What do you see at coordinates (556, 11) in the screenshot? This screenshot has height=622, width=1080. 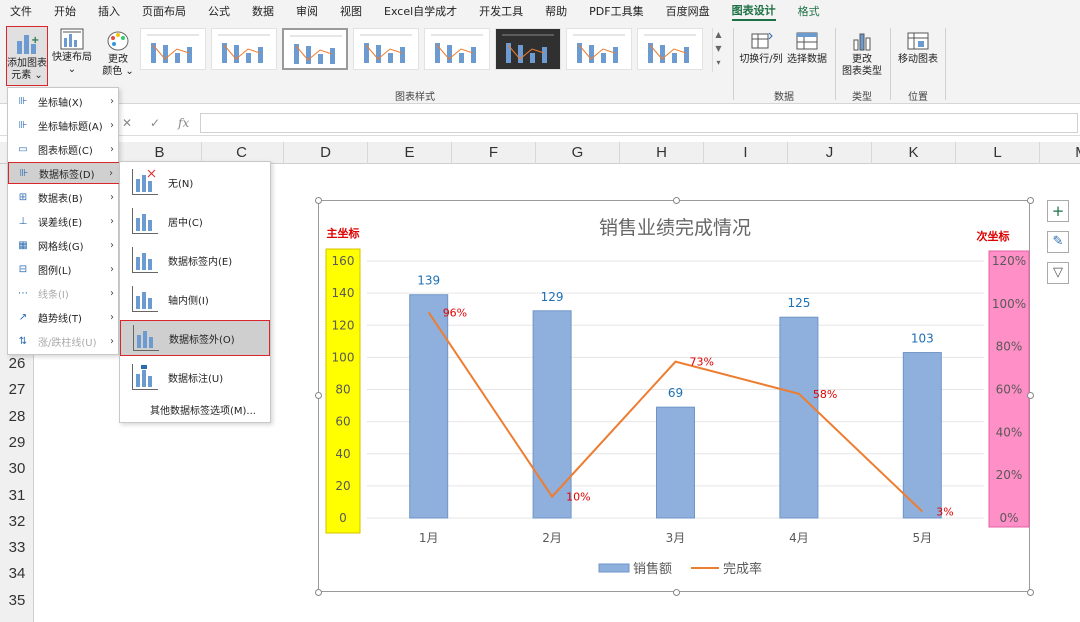 I see `tab-10: 帮助` at bounding box center [556, 11].